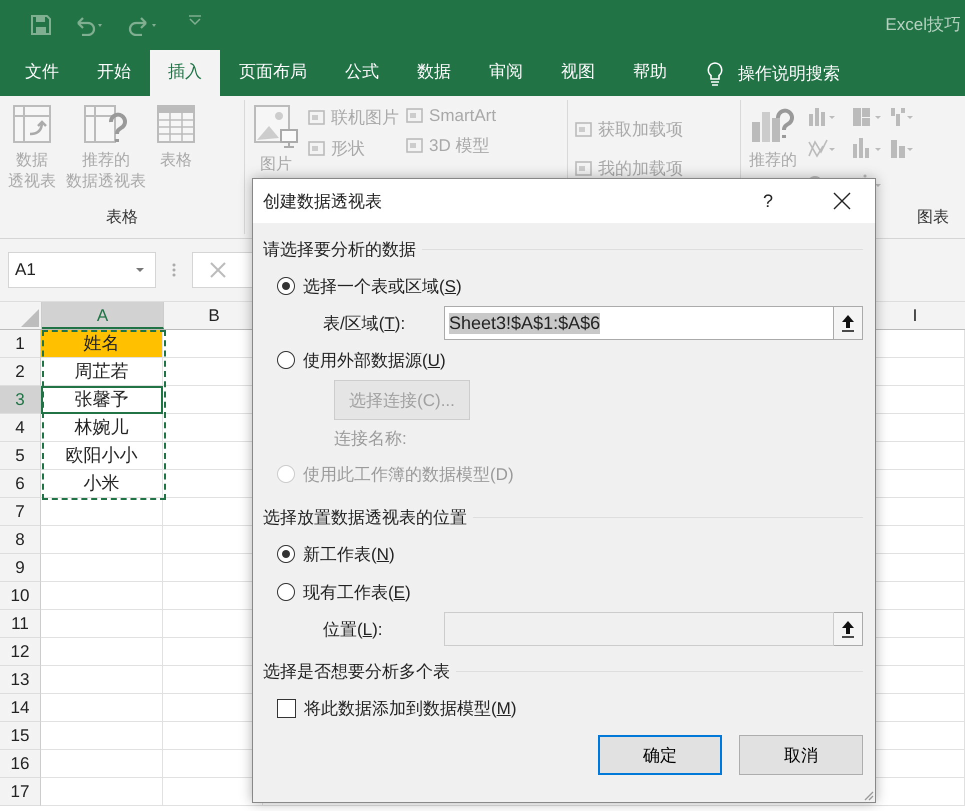  Describe the element at coordinates (102, 400) in the screenshot. I see `table-cell: 张馨予` at that location.